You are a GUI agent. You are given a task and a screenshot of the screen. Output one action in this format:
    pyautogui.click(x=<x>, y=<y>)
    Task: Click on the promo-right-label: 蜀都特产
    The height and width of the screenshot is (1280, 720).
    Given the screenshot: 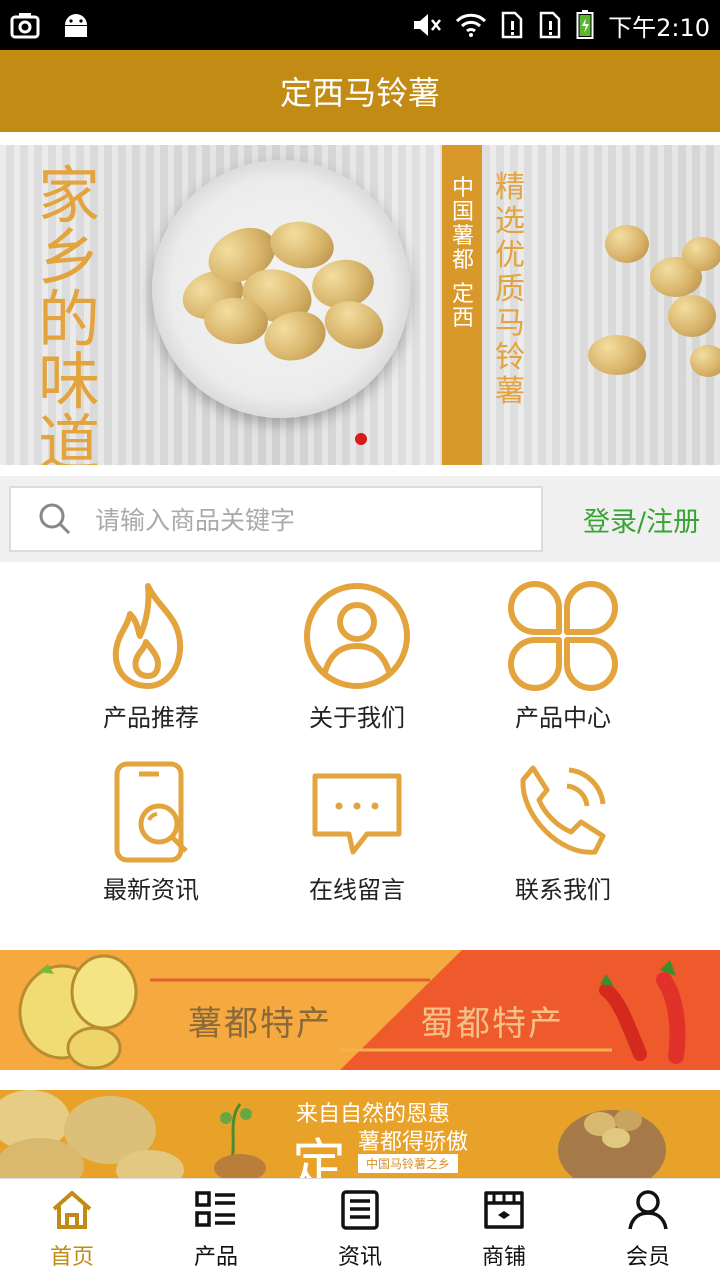 What is the action you would take?
    pyautogui.click(x=492, y=1024)
    